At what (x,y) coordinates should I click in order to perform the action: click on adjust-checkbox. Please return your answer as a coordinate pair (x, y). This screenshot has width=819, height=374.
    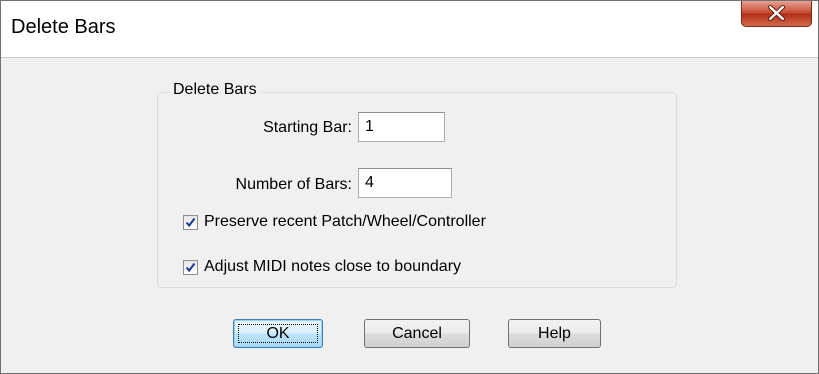
    Looking at the image, I should click on (190, 267).